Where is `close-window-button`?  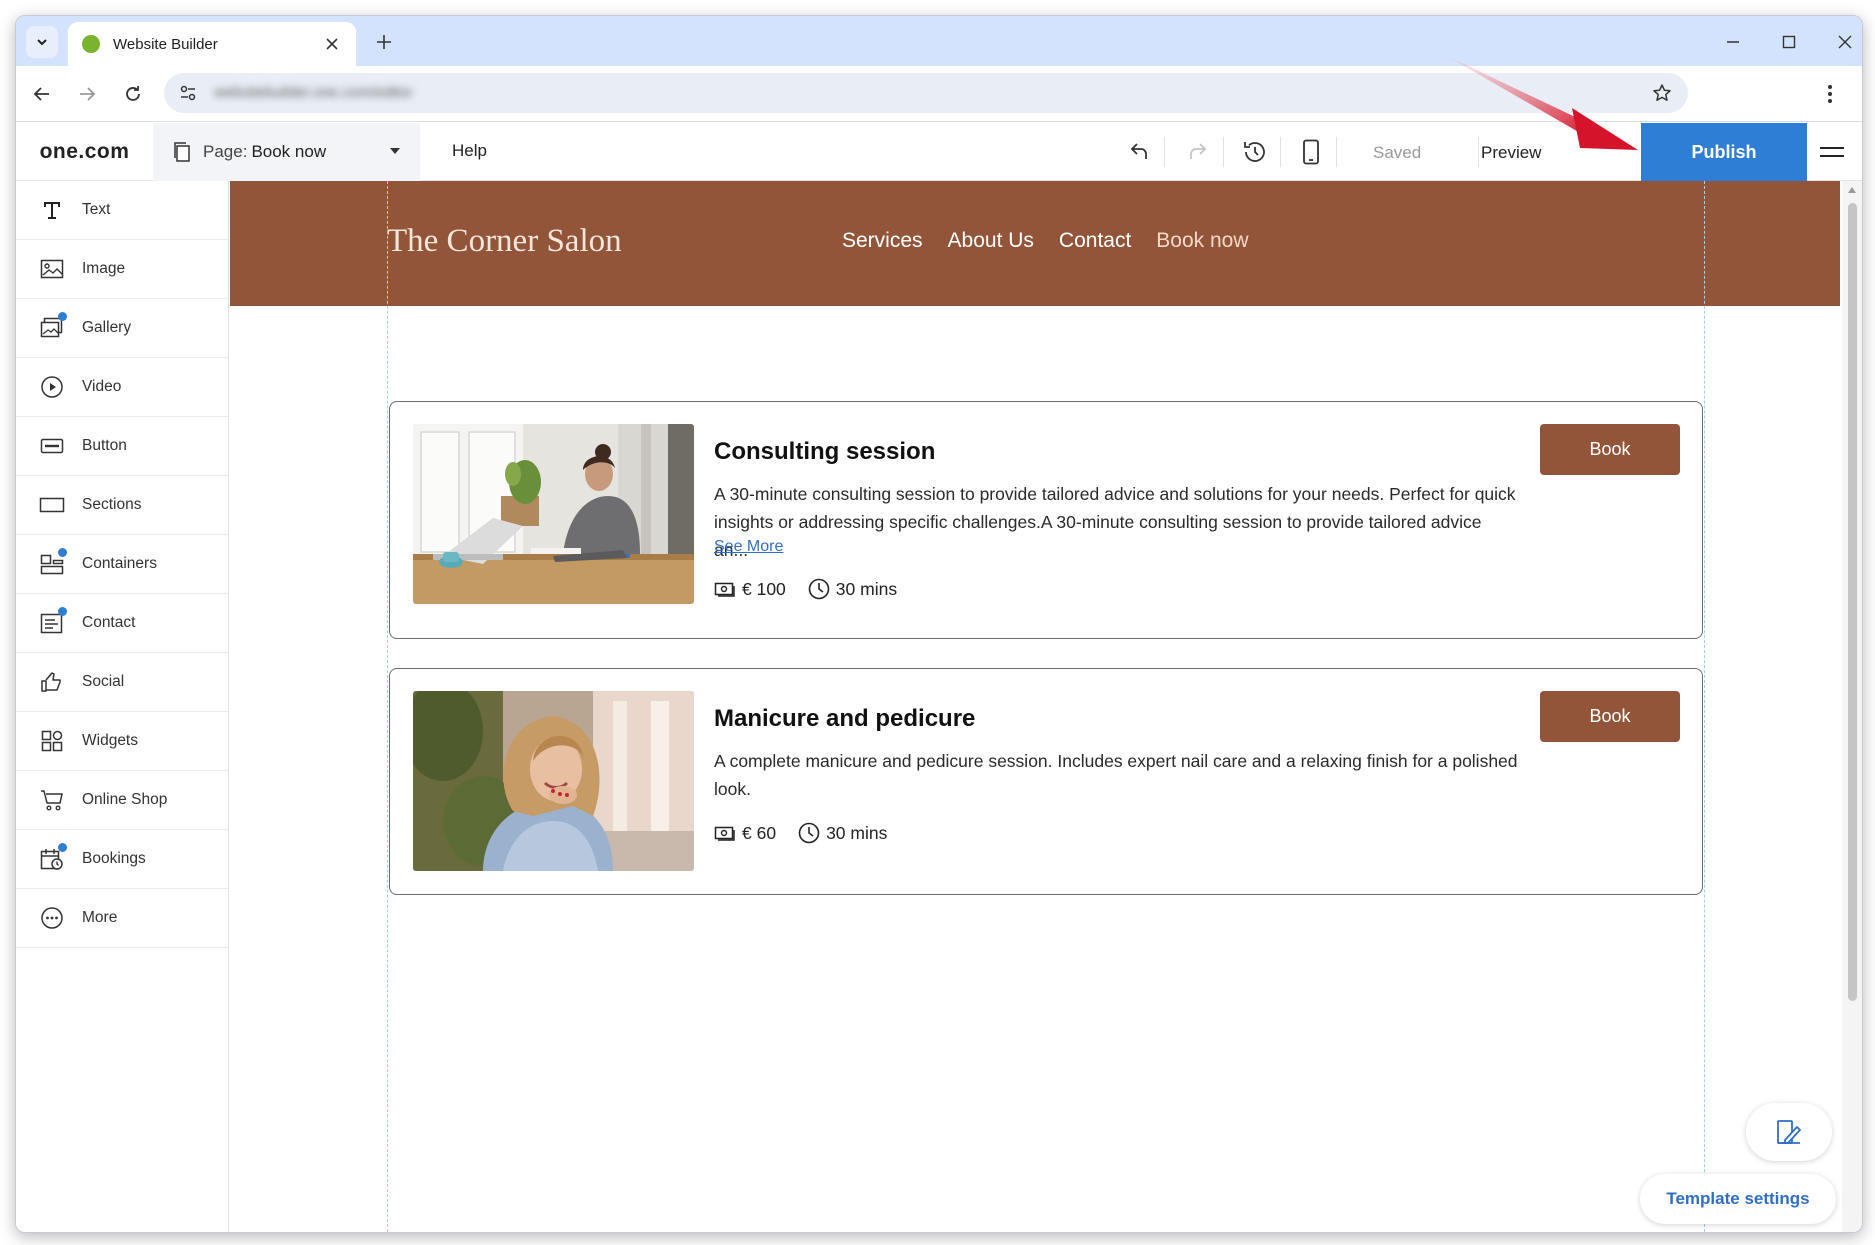 close-window-button is located at coordinates (1845, 42).